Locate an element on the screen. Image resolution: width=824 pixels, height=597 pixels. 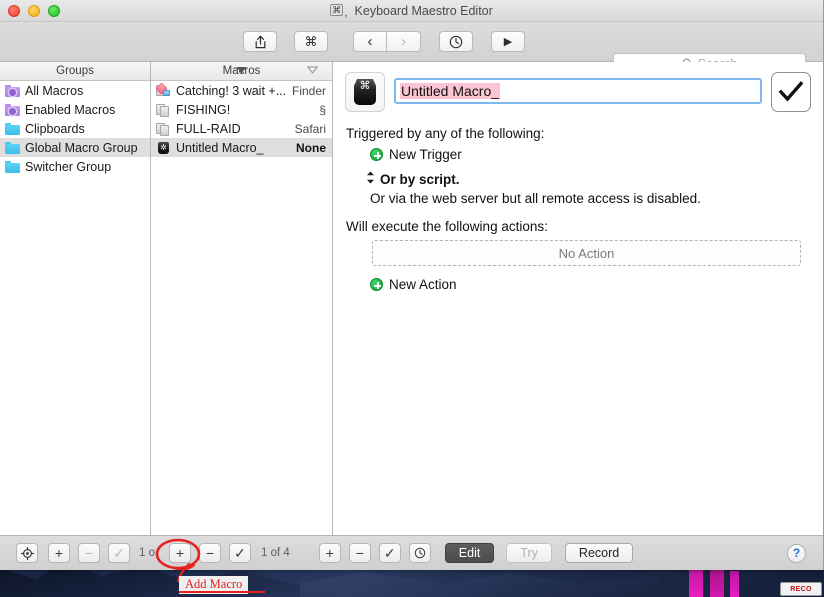
macro-row-catching: Catching! 3 wait +... Finder is located at coordinates (241, 90).